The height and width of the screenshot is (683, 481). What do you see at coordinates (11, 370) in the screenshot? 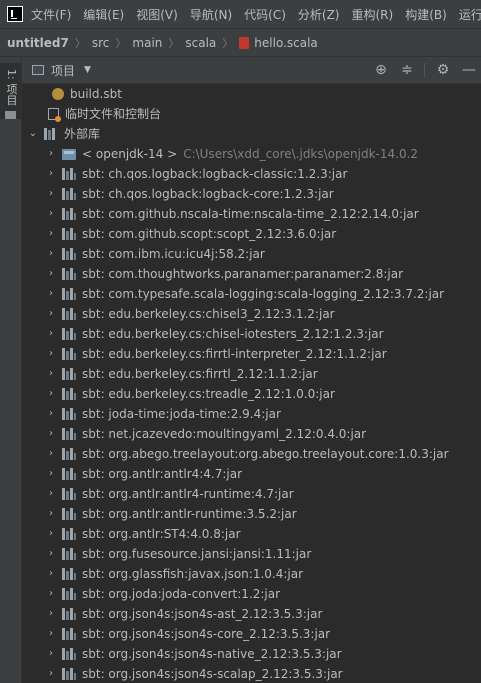
I see `tool-window-strip: 1: 项目` at bounding box center [11, 370].